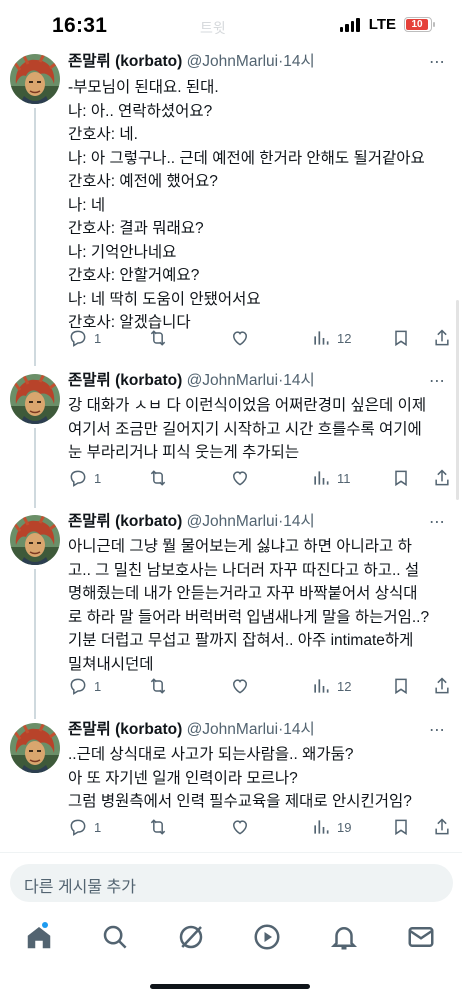 This screenshot has width=462, height=1000. I want to click on status-indicators: LTE 10, so click(387, 24).